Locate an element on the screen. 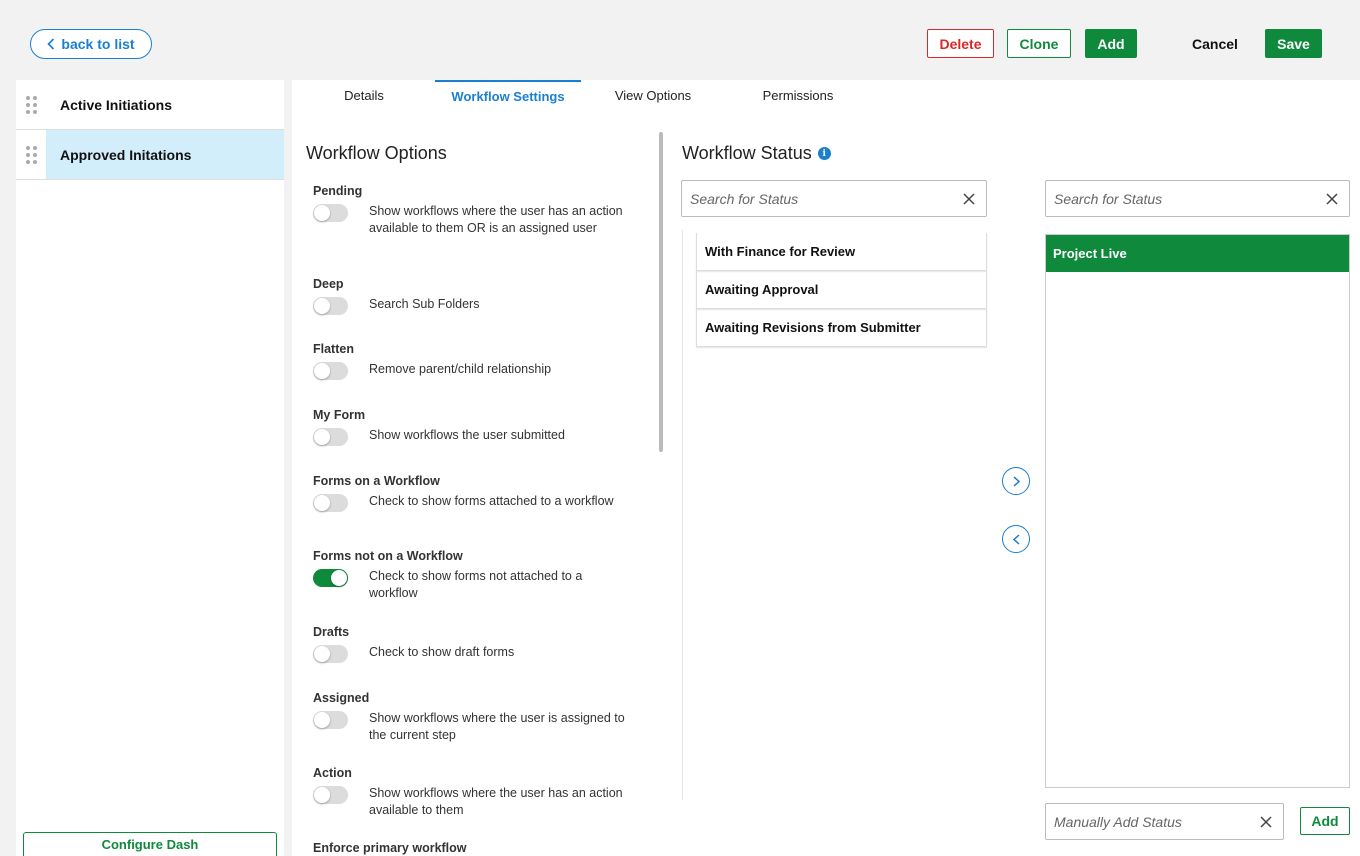 The image size is (1360, 856). move-right-button is located at coordinates (1016, 481).